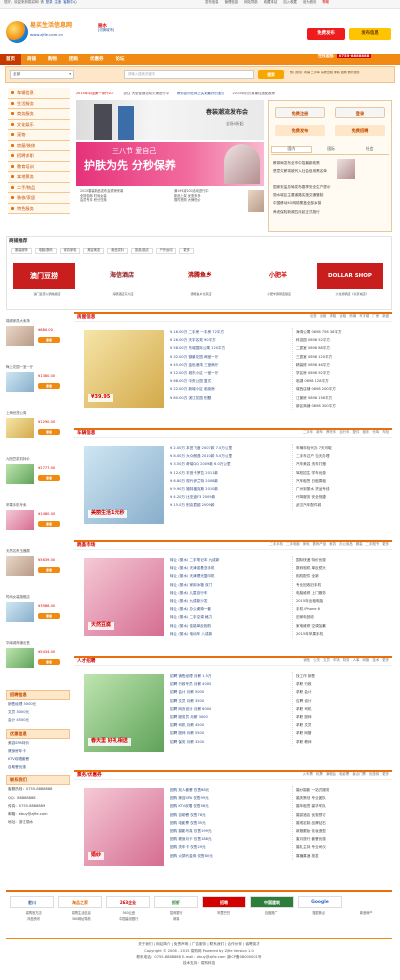  Describe the element at coordinates (117, 251) in the screenshot. I see `shop-tab: 食品饮料` at that location.